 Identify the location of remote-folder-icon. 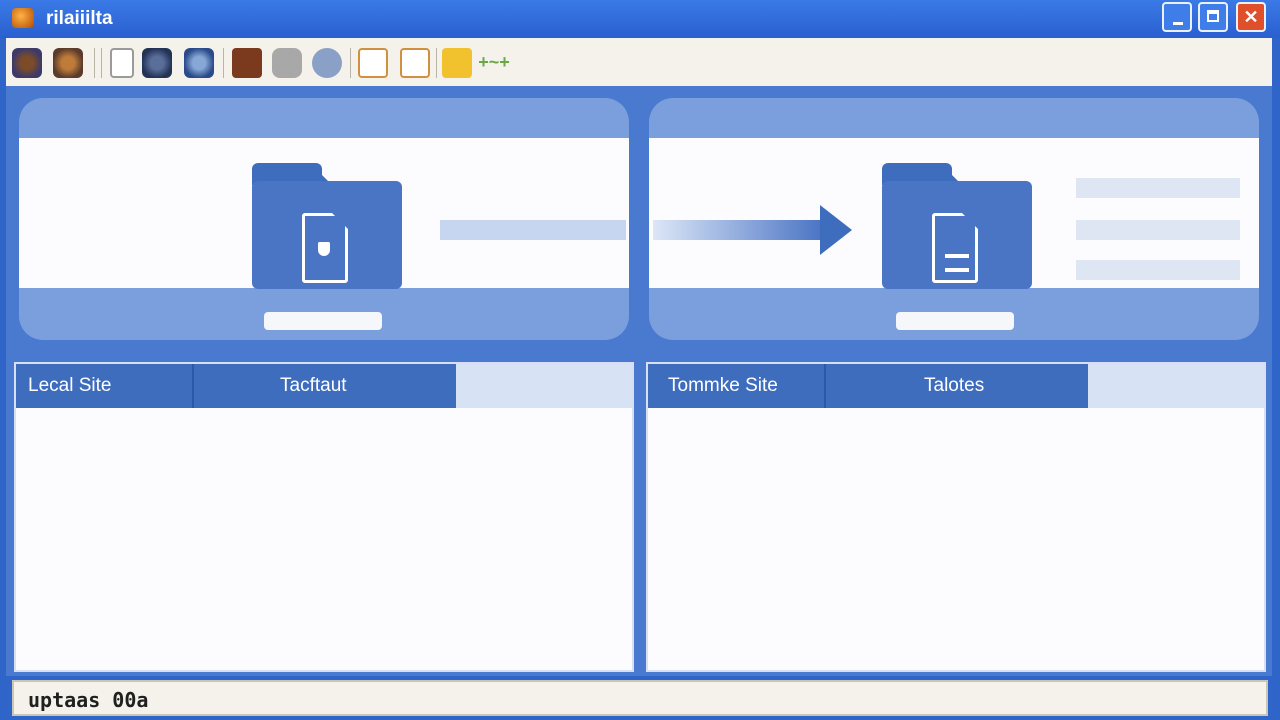
(957, 226).